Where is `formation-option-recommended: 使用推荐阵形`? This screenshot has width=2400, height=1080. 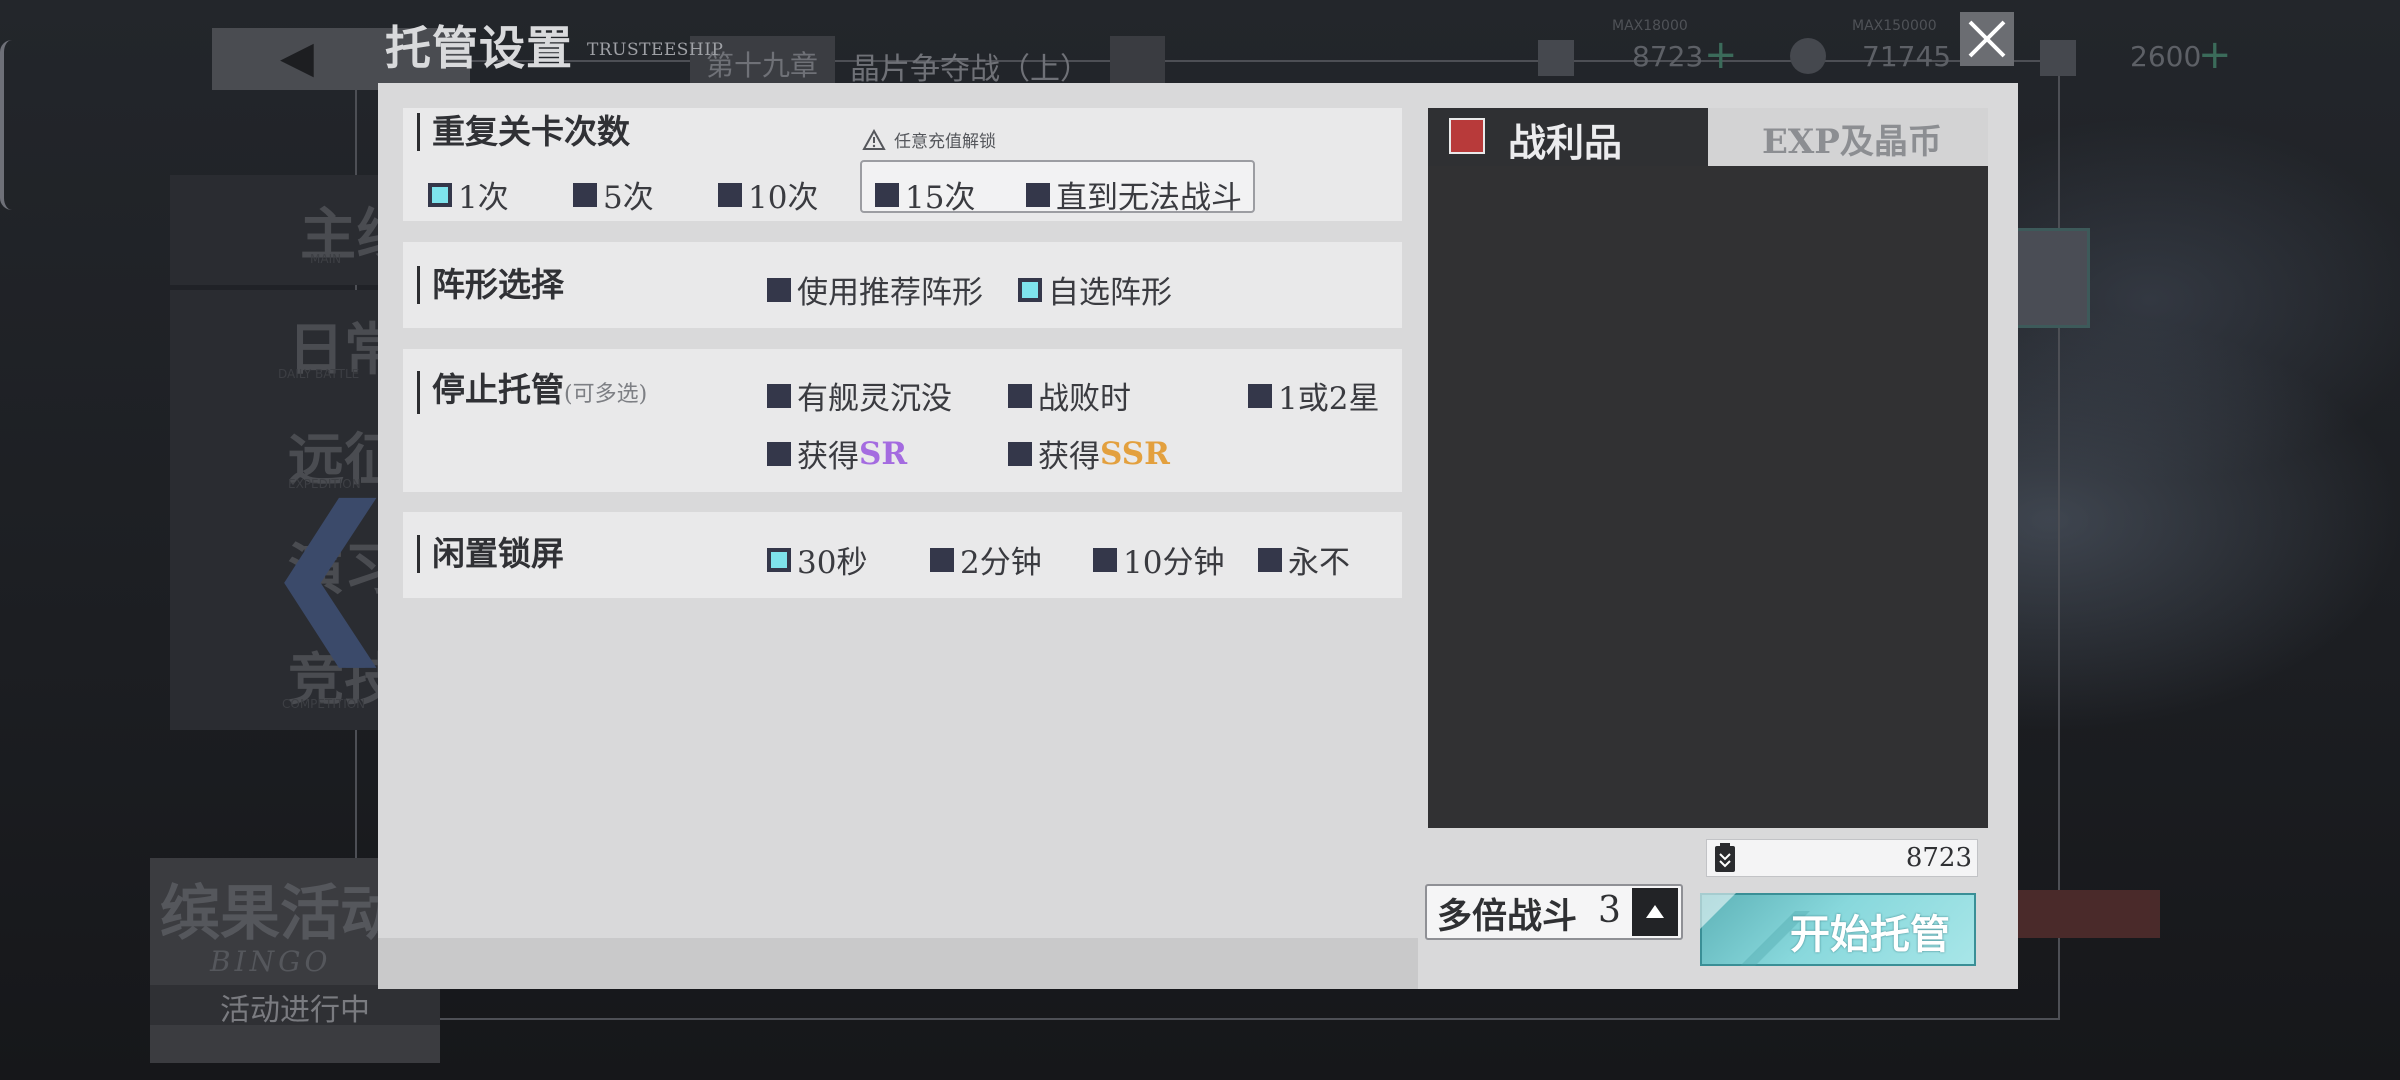 formation-option-recommended: 使用推荐阵形 is located at coordinates (875, 289).